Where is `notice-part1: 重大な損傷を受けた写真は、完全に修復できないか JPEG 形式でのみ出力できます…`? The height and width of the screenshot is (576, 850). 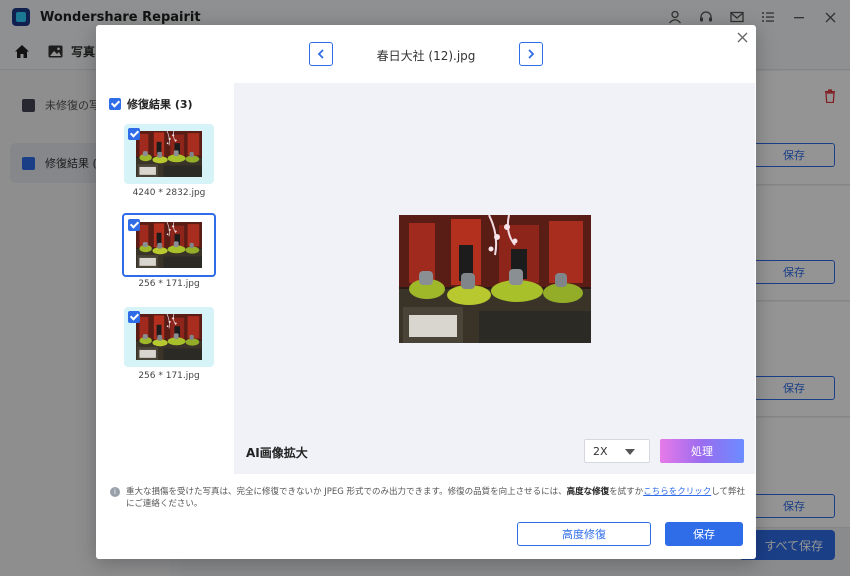 notice-part1: 重大な損傷を受けた写真は、完全に修復できないか JPEG 形式でのみ出力できます… is located at coordinates (346, 492).